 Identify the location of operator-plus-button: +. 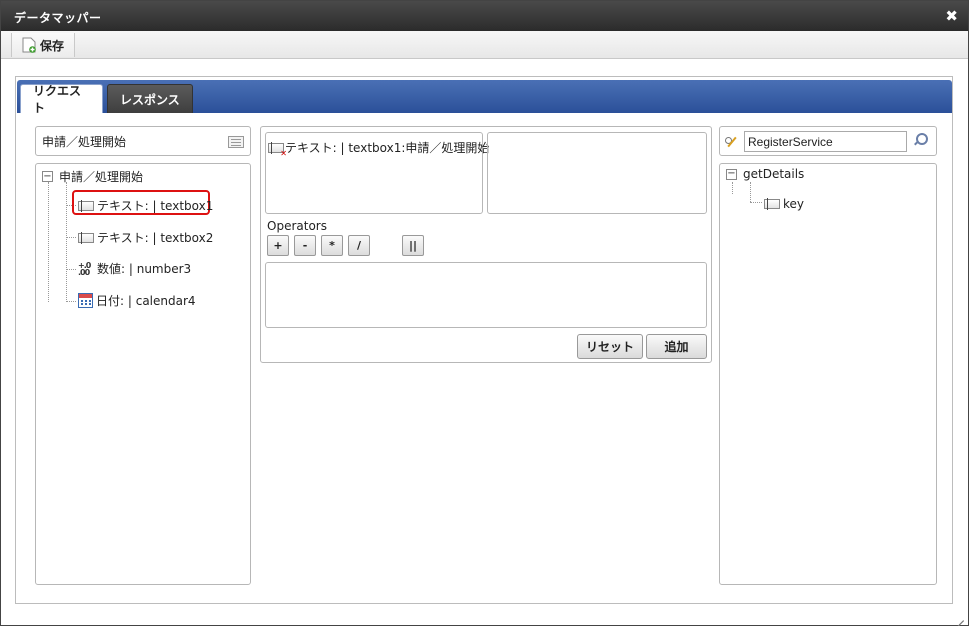
(278, 245).